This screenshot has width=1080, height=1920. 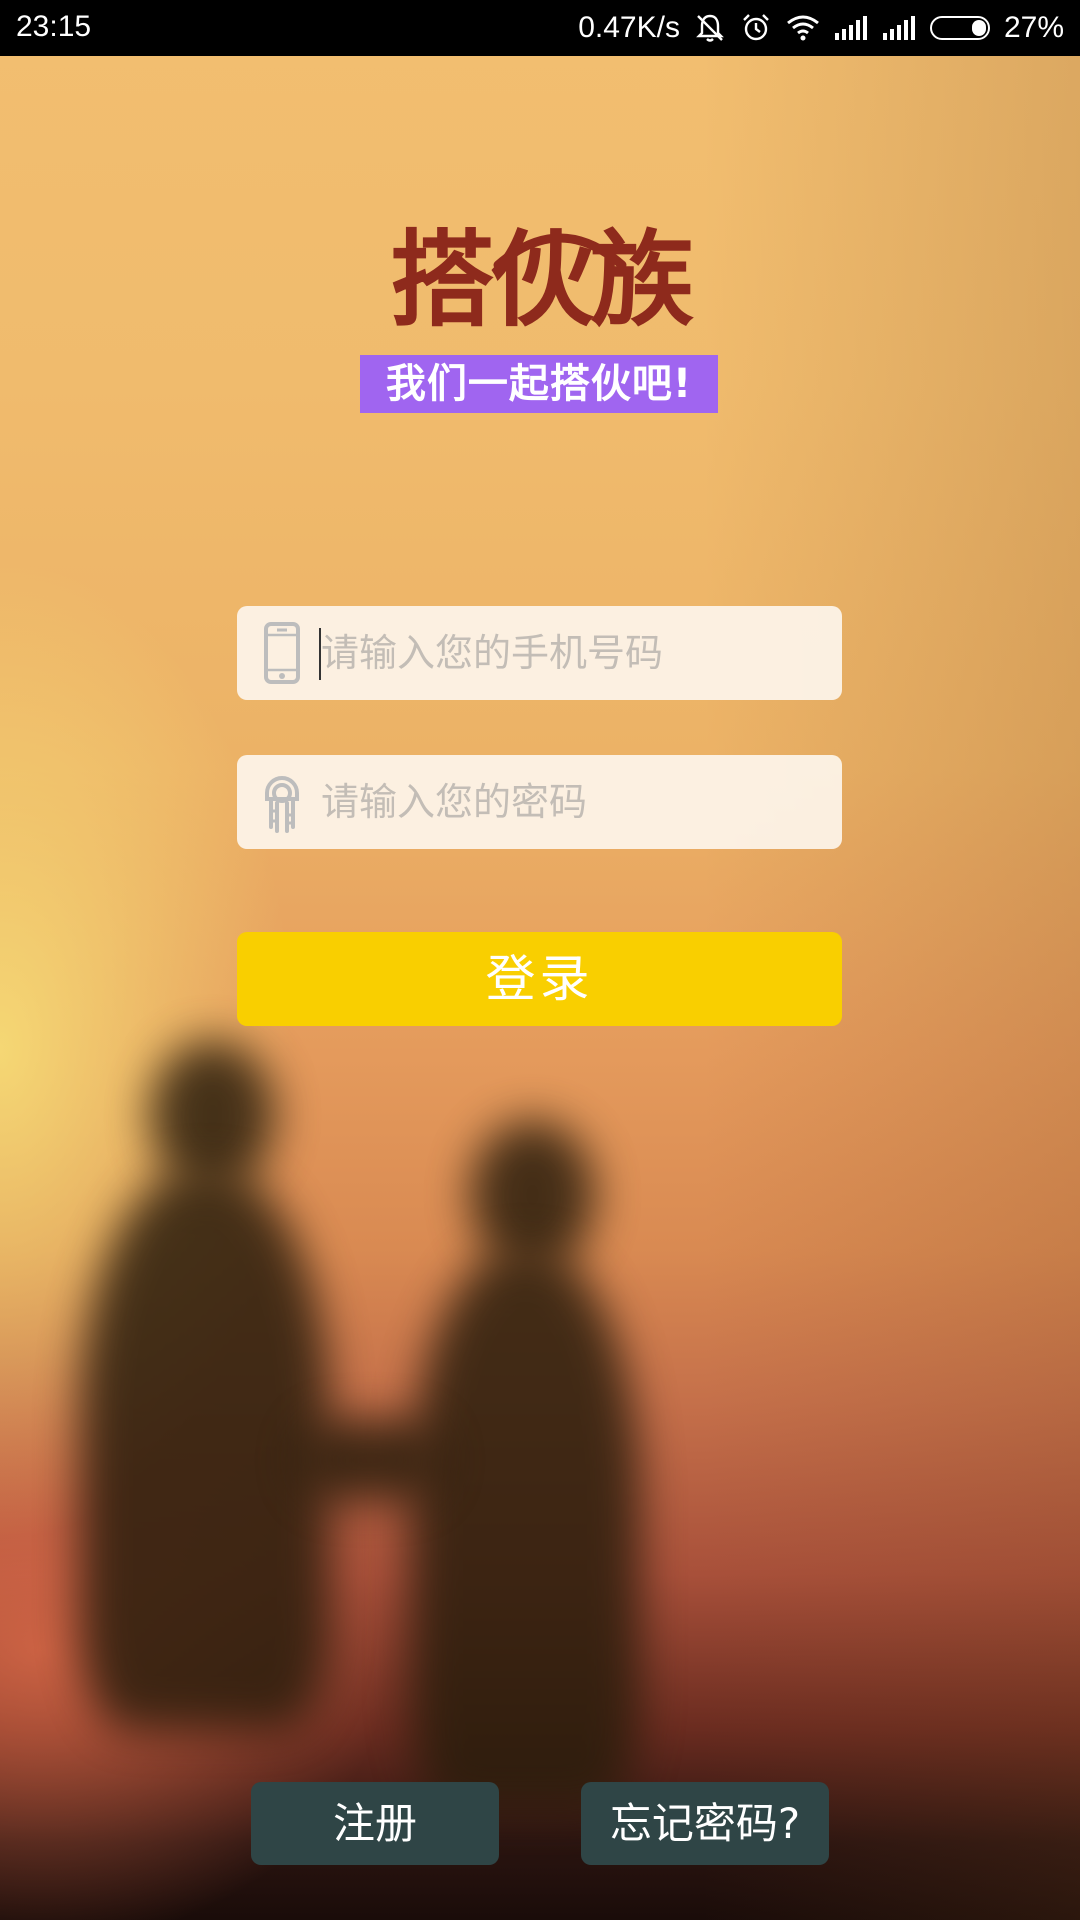 I want to click on login-button: 登录, so click(x=539, y=979).